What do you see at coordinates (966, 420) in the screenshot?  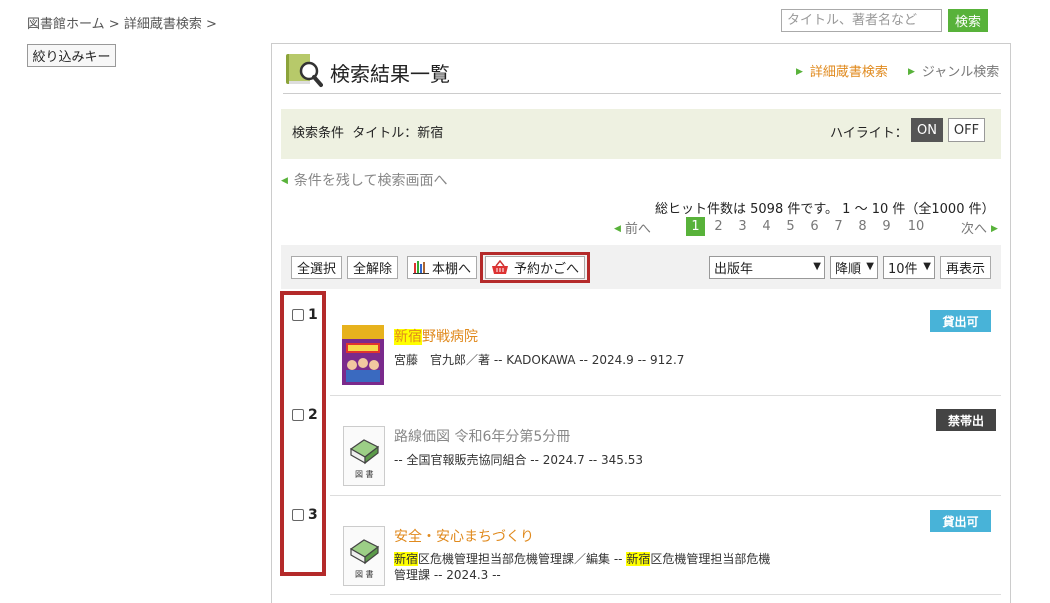 I see `status-badge: 禁帯出` at bounding box center [966, 420].